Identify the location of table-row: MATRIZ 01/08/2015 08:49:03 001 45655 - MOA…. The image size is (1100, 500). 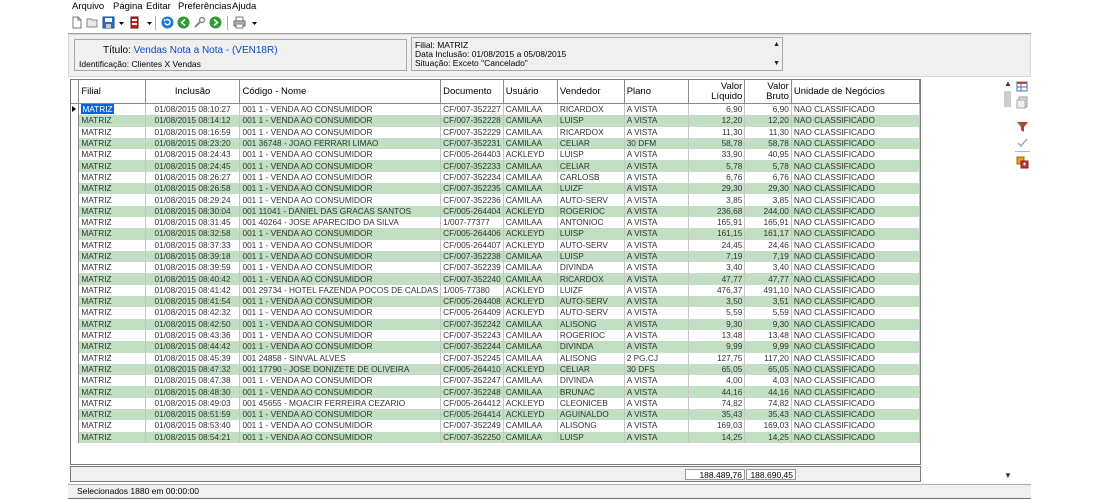
(495, 403).